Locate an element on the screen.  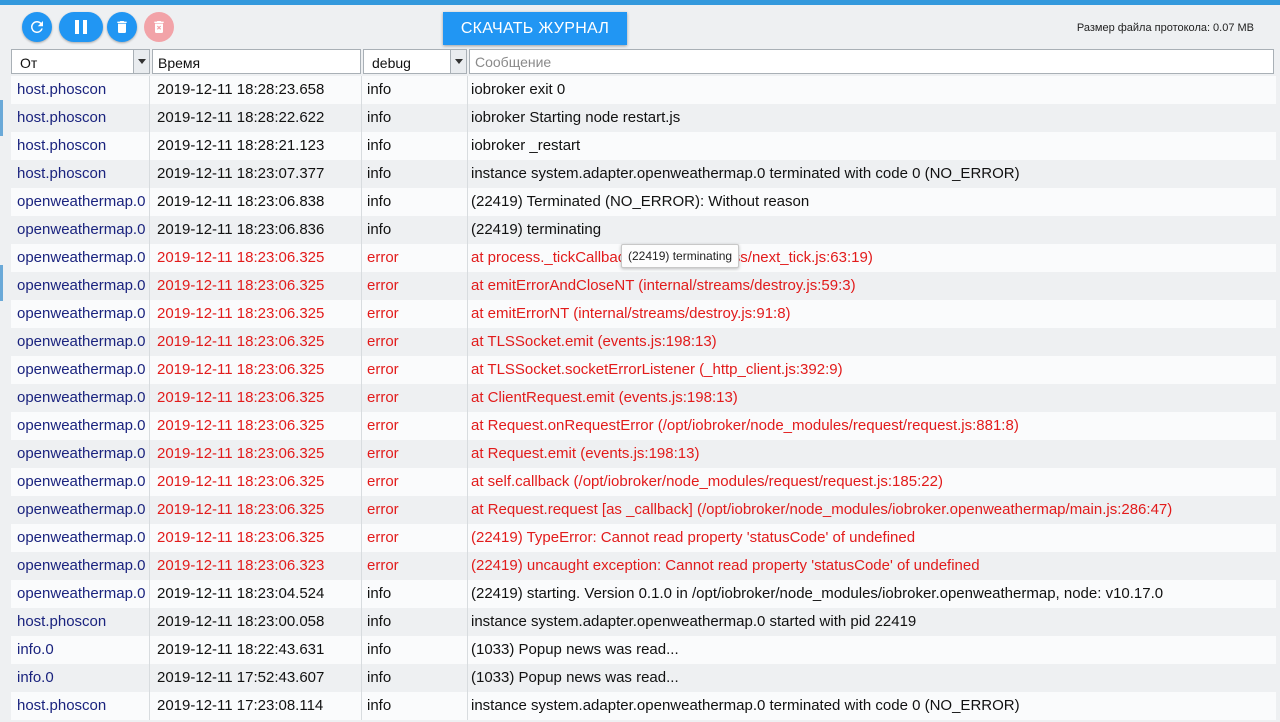
download-log-button: СКАЧАТЬ ЖУРНАЛ is located at coordinates (535, 28).